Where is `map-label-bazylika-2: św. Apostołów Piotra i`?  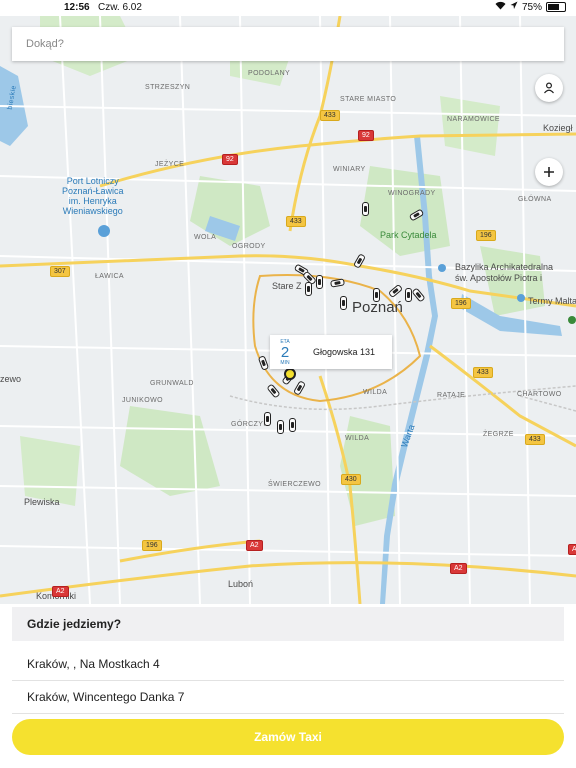 map-label-bazylika-2: św. Apostołów Piotra i is located at coordinates (499, 278).